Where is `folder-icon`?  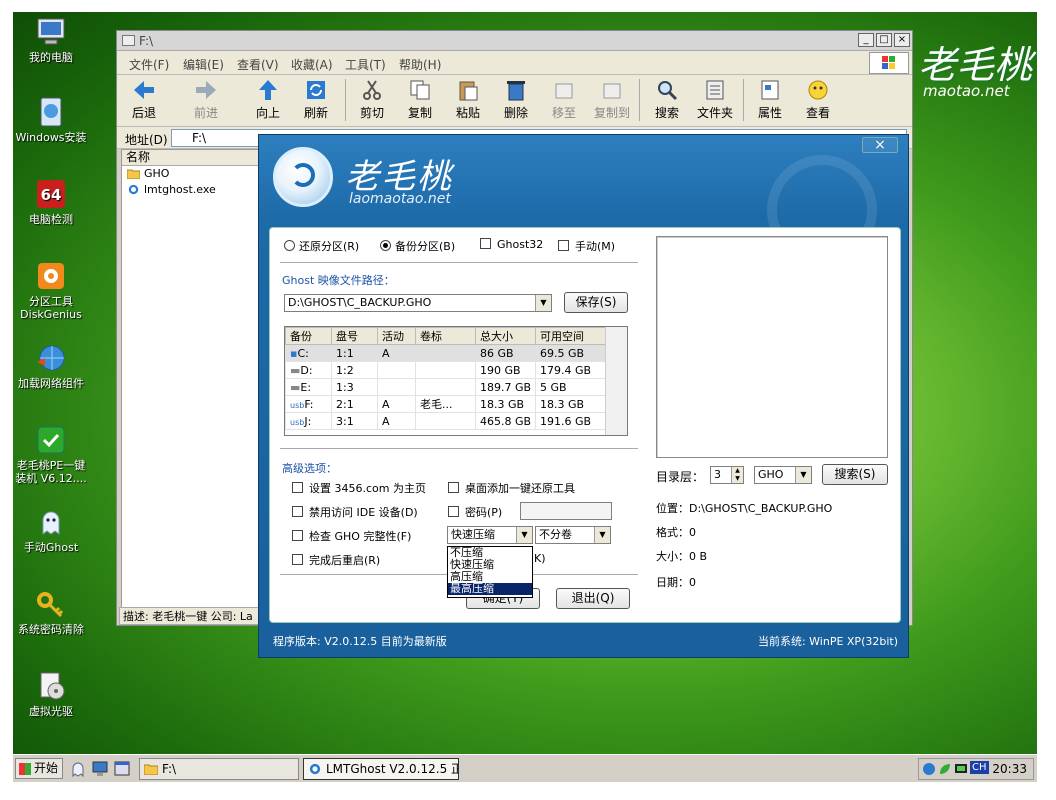 folder-icon is located at coordinates (128, 40).